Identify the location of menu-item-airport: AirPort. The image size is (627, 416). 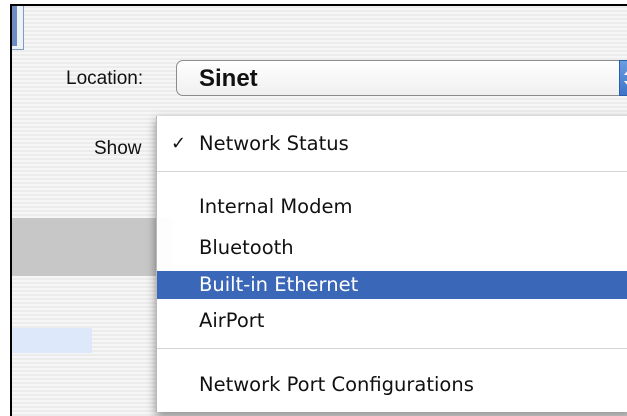
(392, 321).